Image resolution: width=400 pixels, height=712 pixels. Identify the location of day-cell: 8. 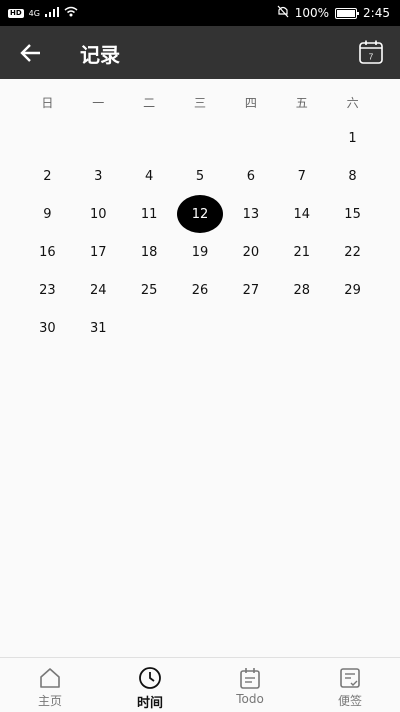
(352, 176).